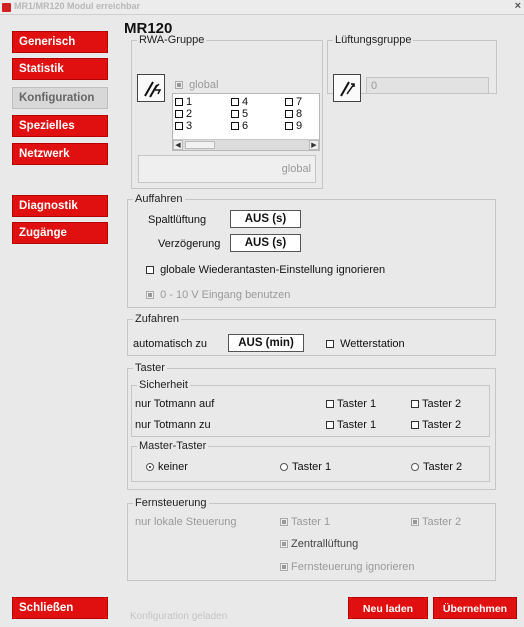 The width and height of the screenshot is (524, 627). I want to click on rwa-group-9-checkbox, so click(289, 126).